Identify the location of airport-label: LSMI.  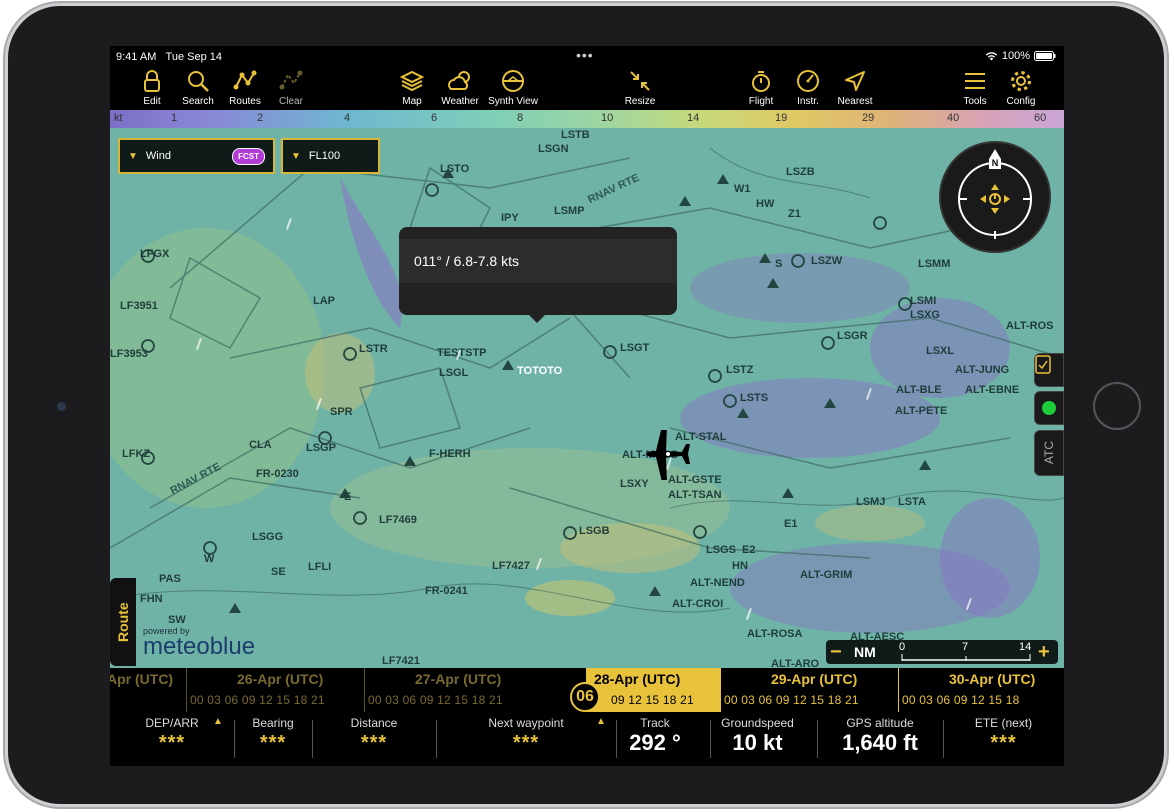
(923, 301).